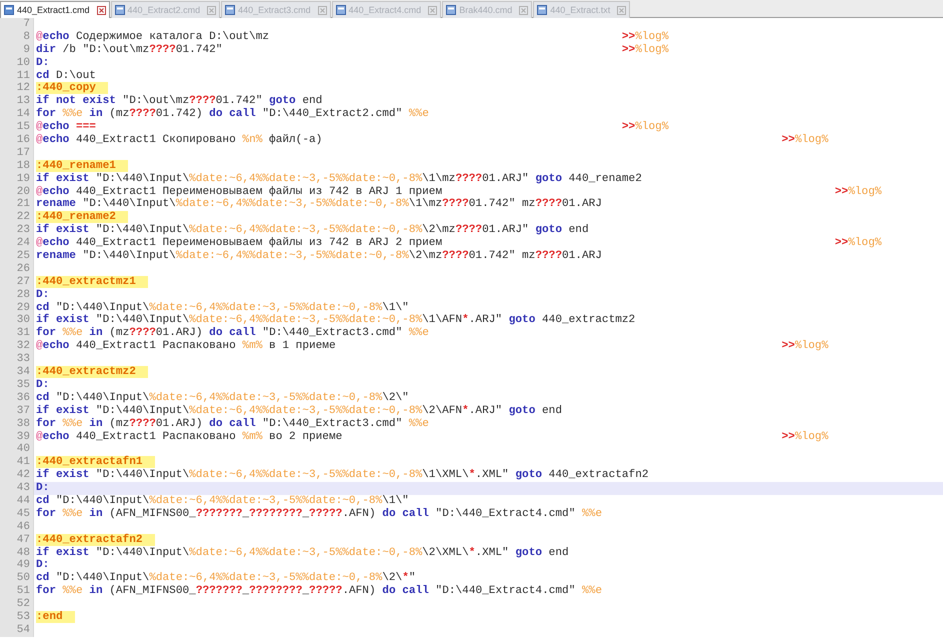 This screenshot has width=943, height=640. I want to click on line-number: 20, so click(17, 192).